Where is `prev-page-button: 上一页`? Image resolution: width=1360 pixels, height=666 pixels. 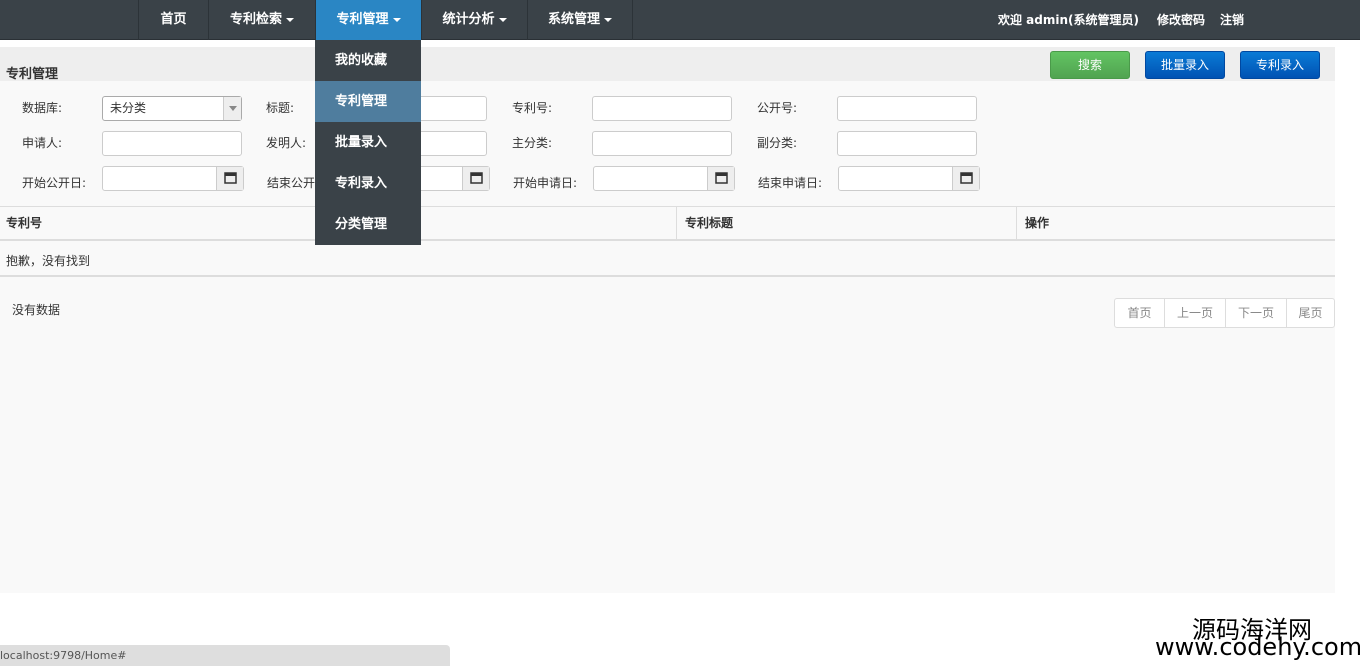
prev-page-button: 上一页 is located at coordinates (1194, 313).